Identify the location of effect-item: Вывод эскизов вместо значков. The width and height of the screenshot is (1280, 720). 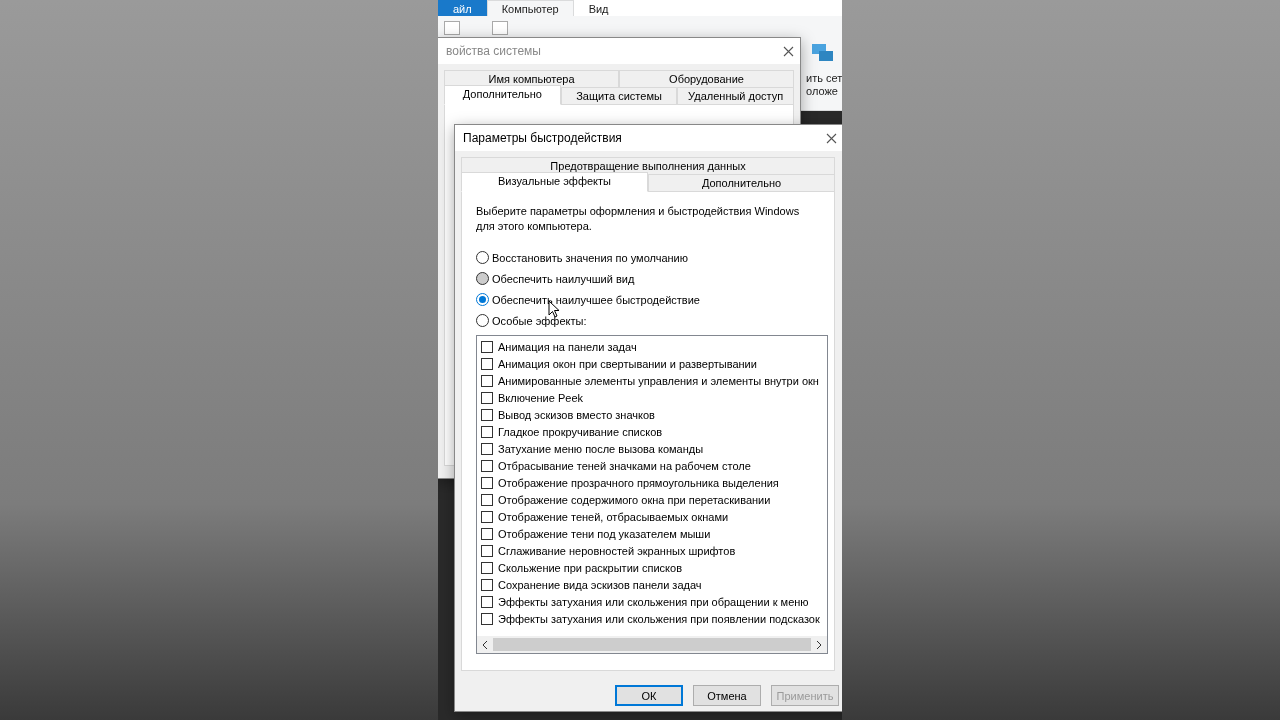
(654, 414).